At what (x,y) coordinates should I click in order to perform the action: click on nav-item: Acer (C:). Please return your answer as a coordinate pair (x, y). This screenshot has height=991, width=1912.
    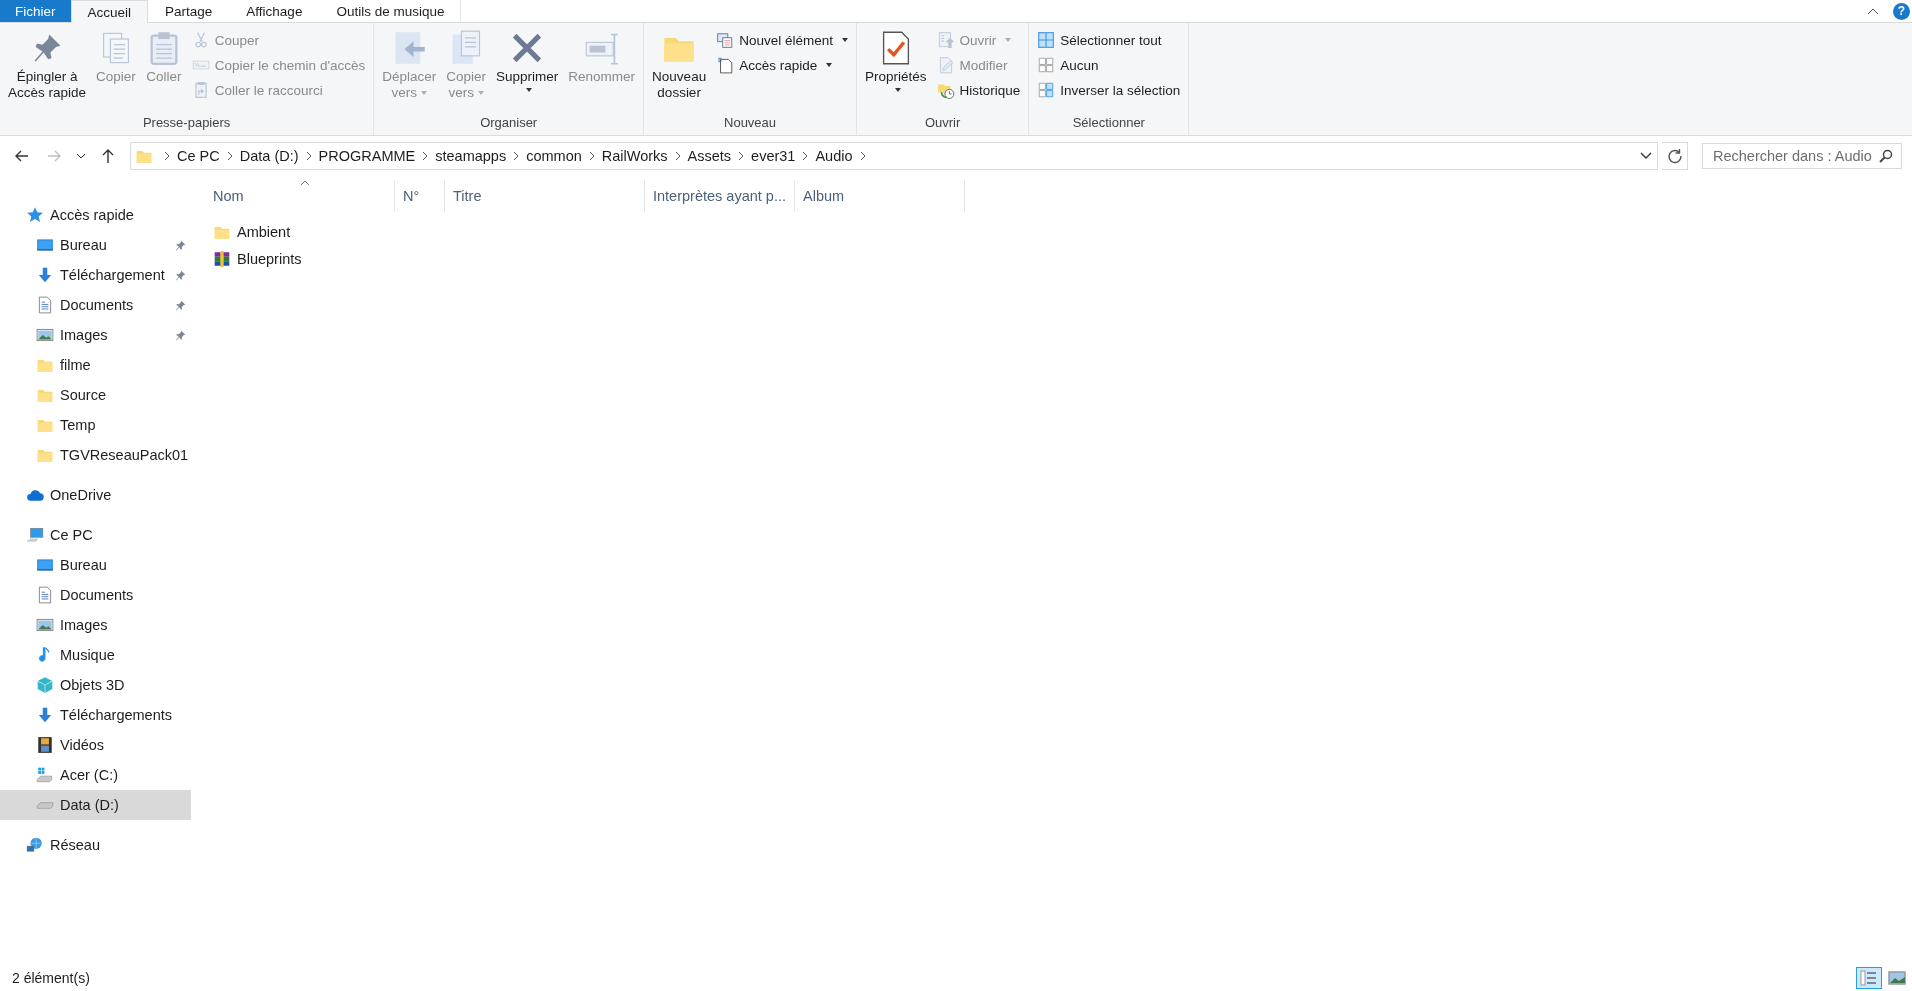
    Looking at the image, I should click on (95, 775).